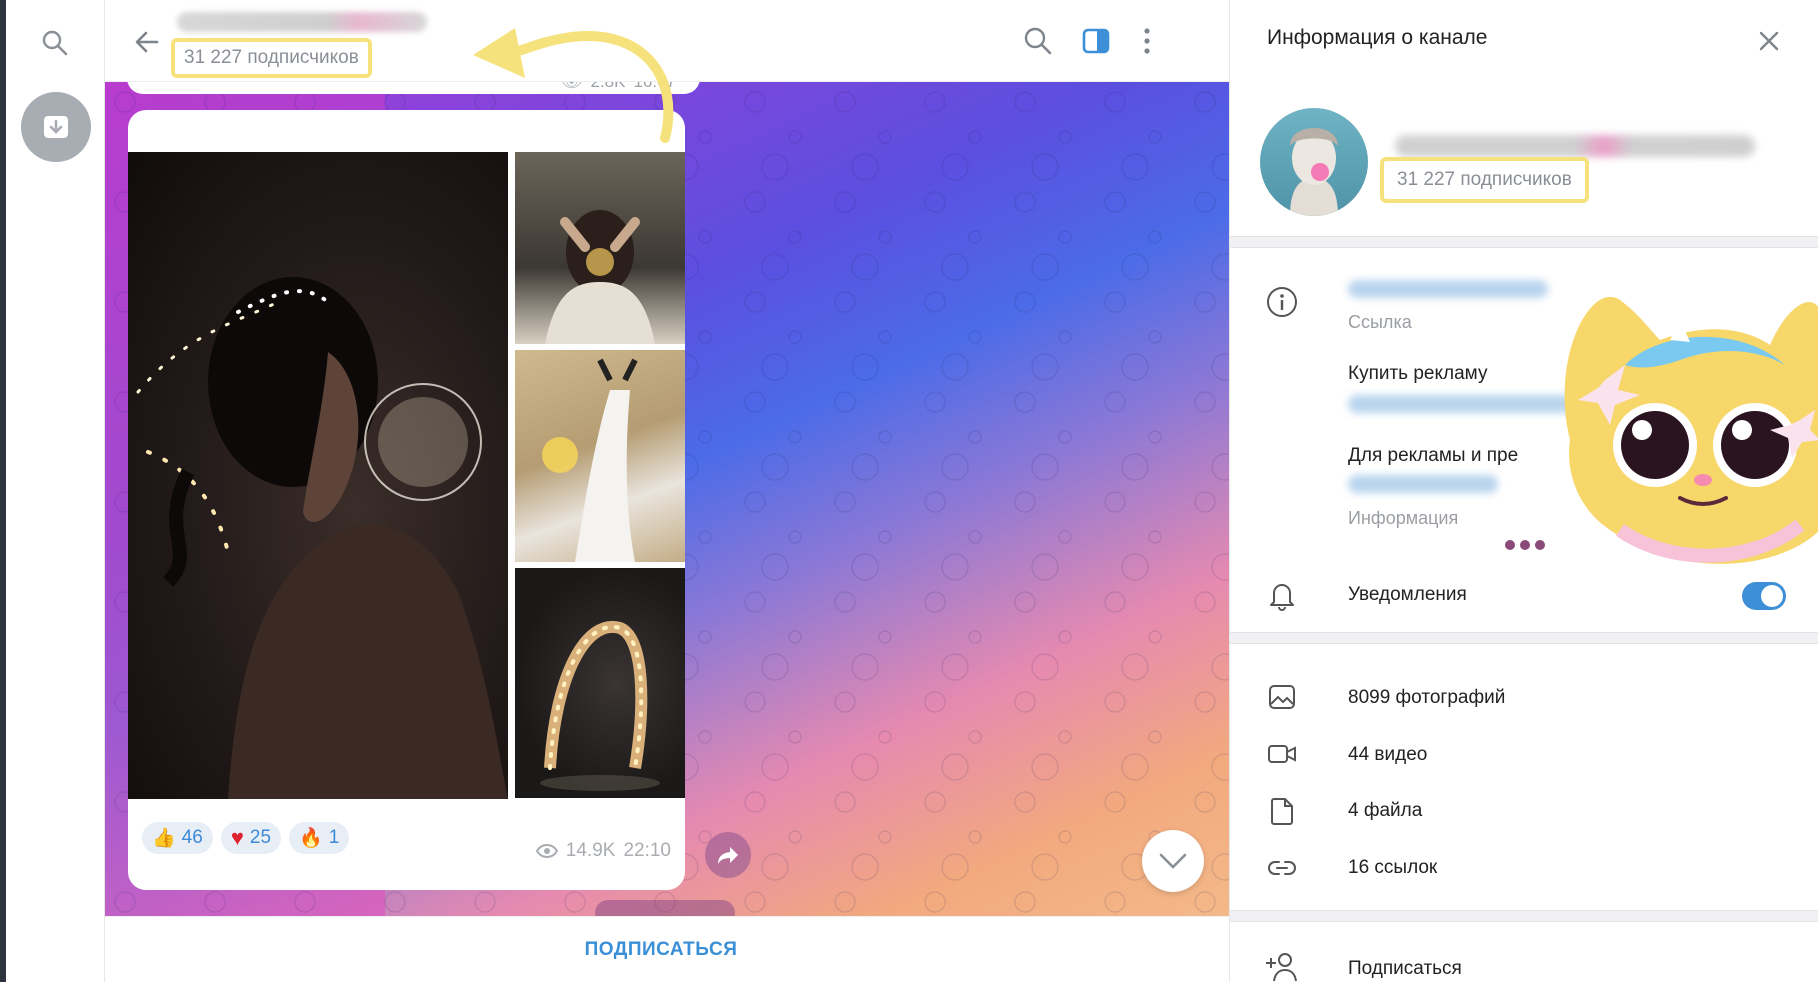  What do you see at coordinates (1282, 868) in the screenshot?
I see `link-icon` at bounding box center [1282, 868].